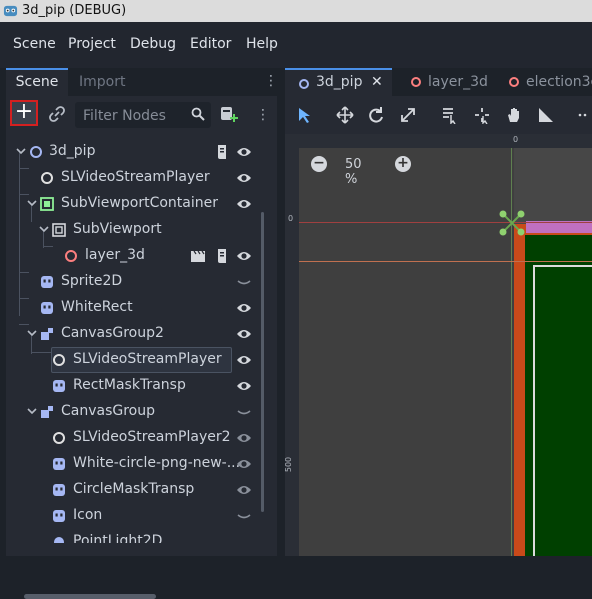  Describe the element at coordinates (559, 82) in the screenshot. I see `tab-label: election3c` at that location.